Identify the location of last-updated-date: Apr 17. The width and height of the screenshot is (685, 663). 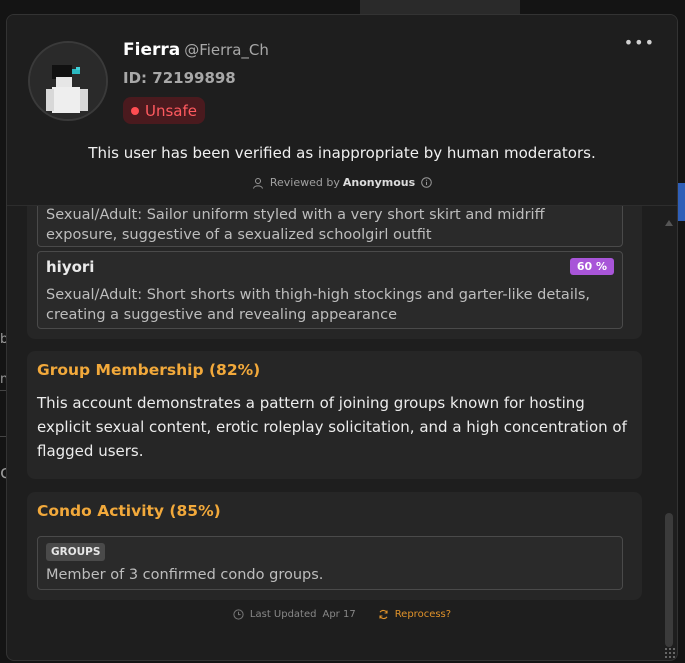
(339, 614).